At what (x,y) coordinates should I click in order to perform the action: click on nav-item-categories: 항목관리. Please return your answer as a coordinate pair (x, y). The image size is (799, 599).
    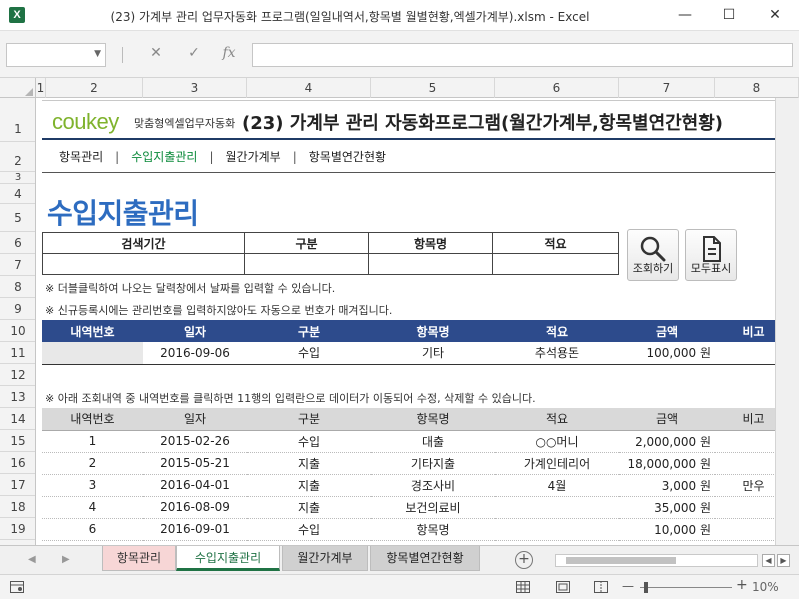
    Looking at the image, I should click on (81, 156).